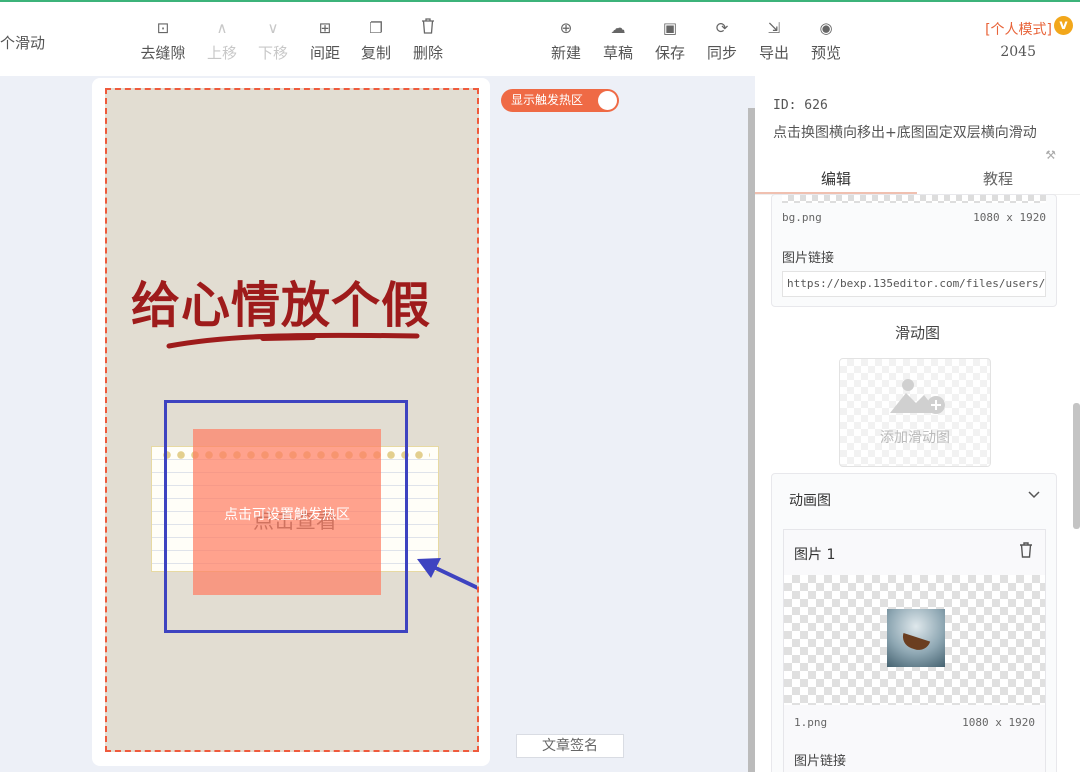  Describe the element at coordinates (670, 40) in the screenshot. I see `save-button: ▣ 保存` at that location.